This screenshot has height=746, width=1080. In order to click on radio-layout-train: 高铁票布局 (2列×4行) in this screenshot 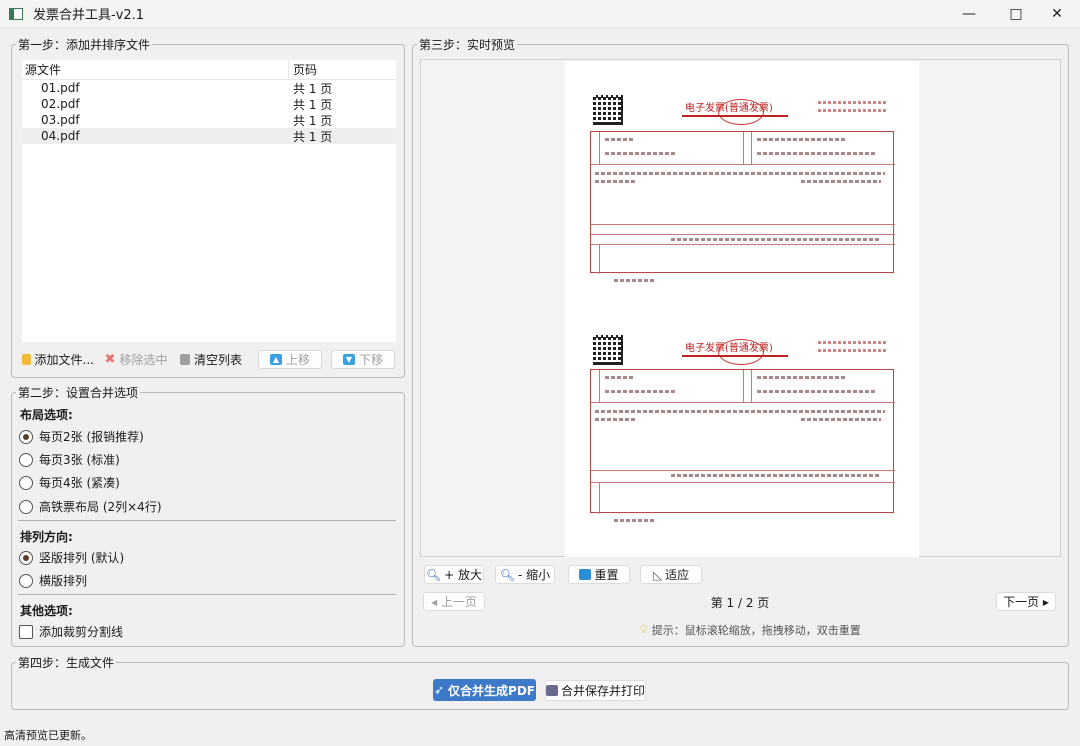, I will do `click(90, 506)`.